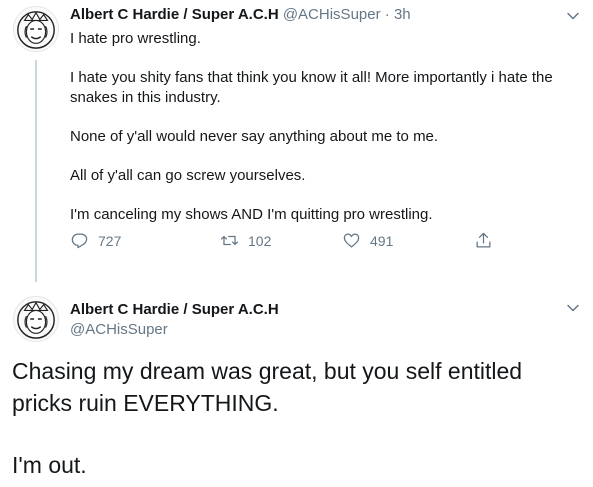 This screenshot has width=593, height=487. Describe the element at coordinates (79, 241) in the screenshot. I see `reply-icon` at that location.